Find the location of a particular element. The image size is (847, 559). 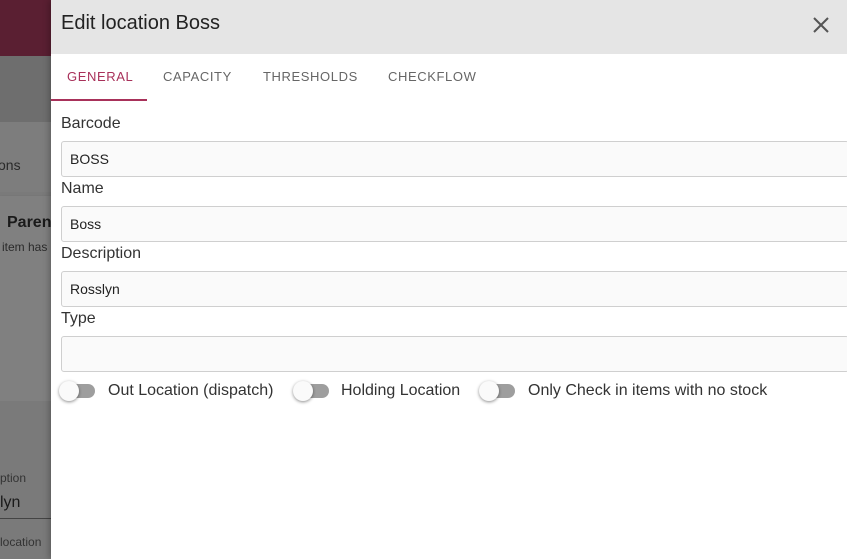

dialog-header: Edit location Boss is located at coordinates (449, 27).